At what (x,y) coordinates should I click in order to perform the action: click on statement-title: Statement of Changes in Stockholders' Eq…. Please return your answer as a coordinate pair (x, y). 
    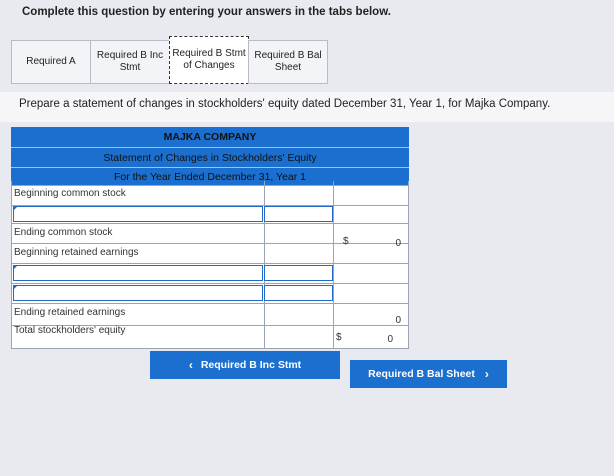
    Looking at the image, I should click on (210, 157).